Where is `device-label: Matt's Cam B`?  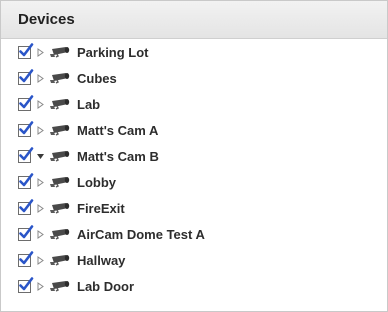 device-label: Matt's Cam B is located at coordinates (118, 156).